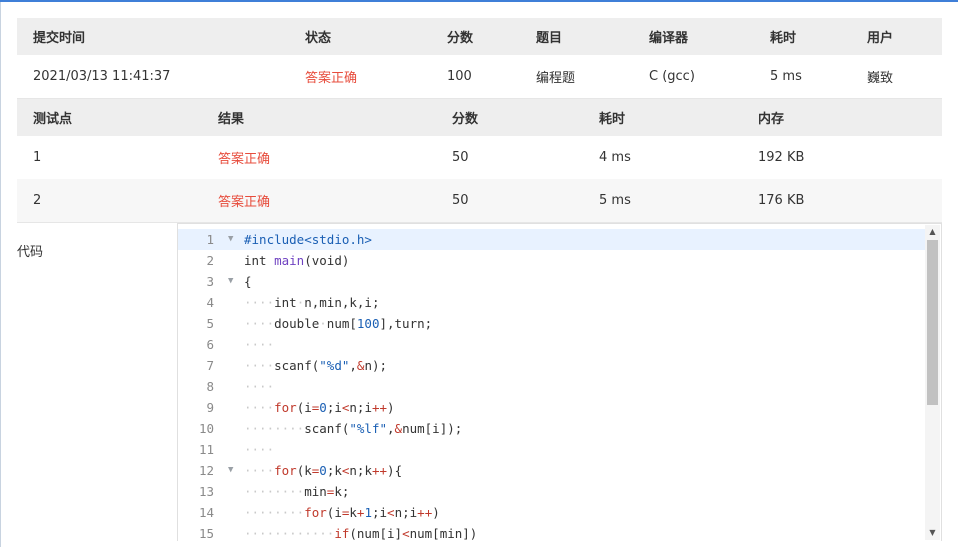 Image resolution: width=958 pixels, height=547 pixels. I want to click on code-line: 15 ············if(num[i]<num[min]), so click(552, 532).